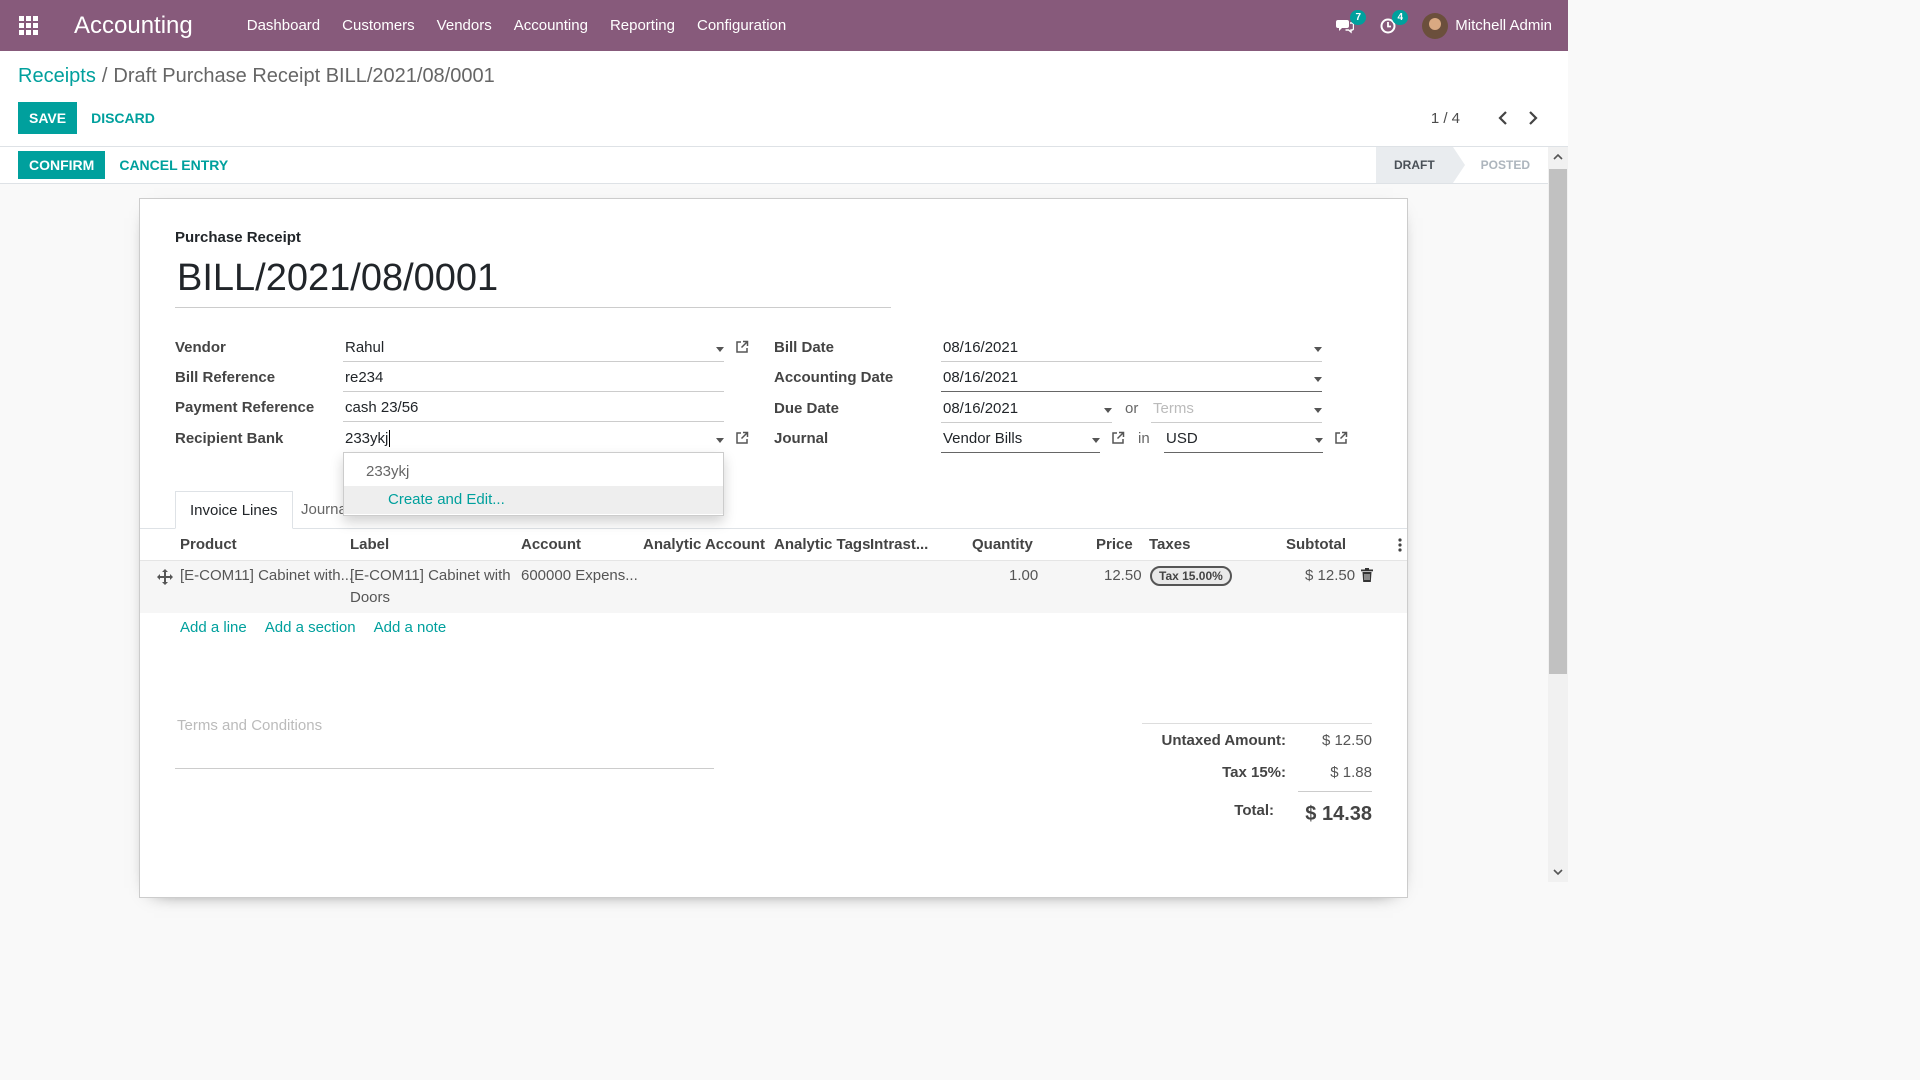  Describe the element at coordinates (807, 408) in the screenshot. I see `due-date-label: Due Date` at that location.